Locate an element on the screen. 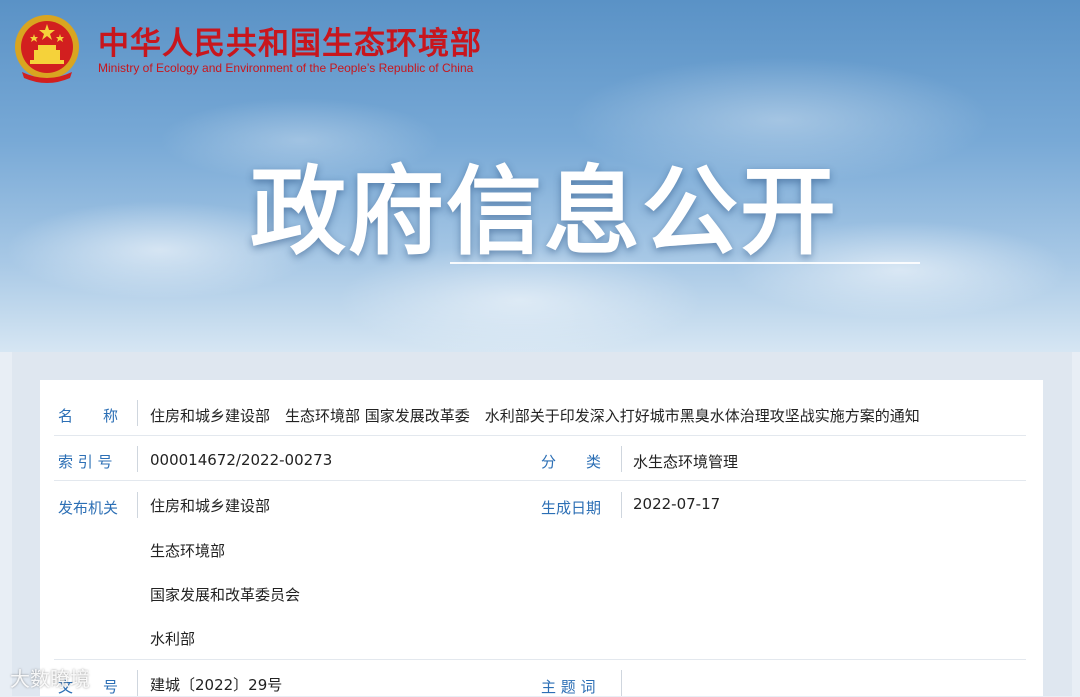  watermark: 大数瞭境 is located at coordinates (50, 679).